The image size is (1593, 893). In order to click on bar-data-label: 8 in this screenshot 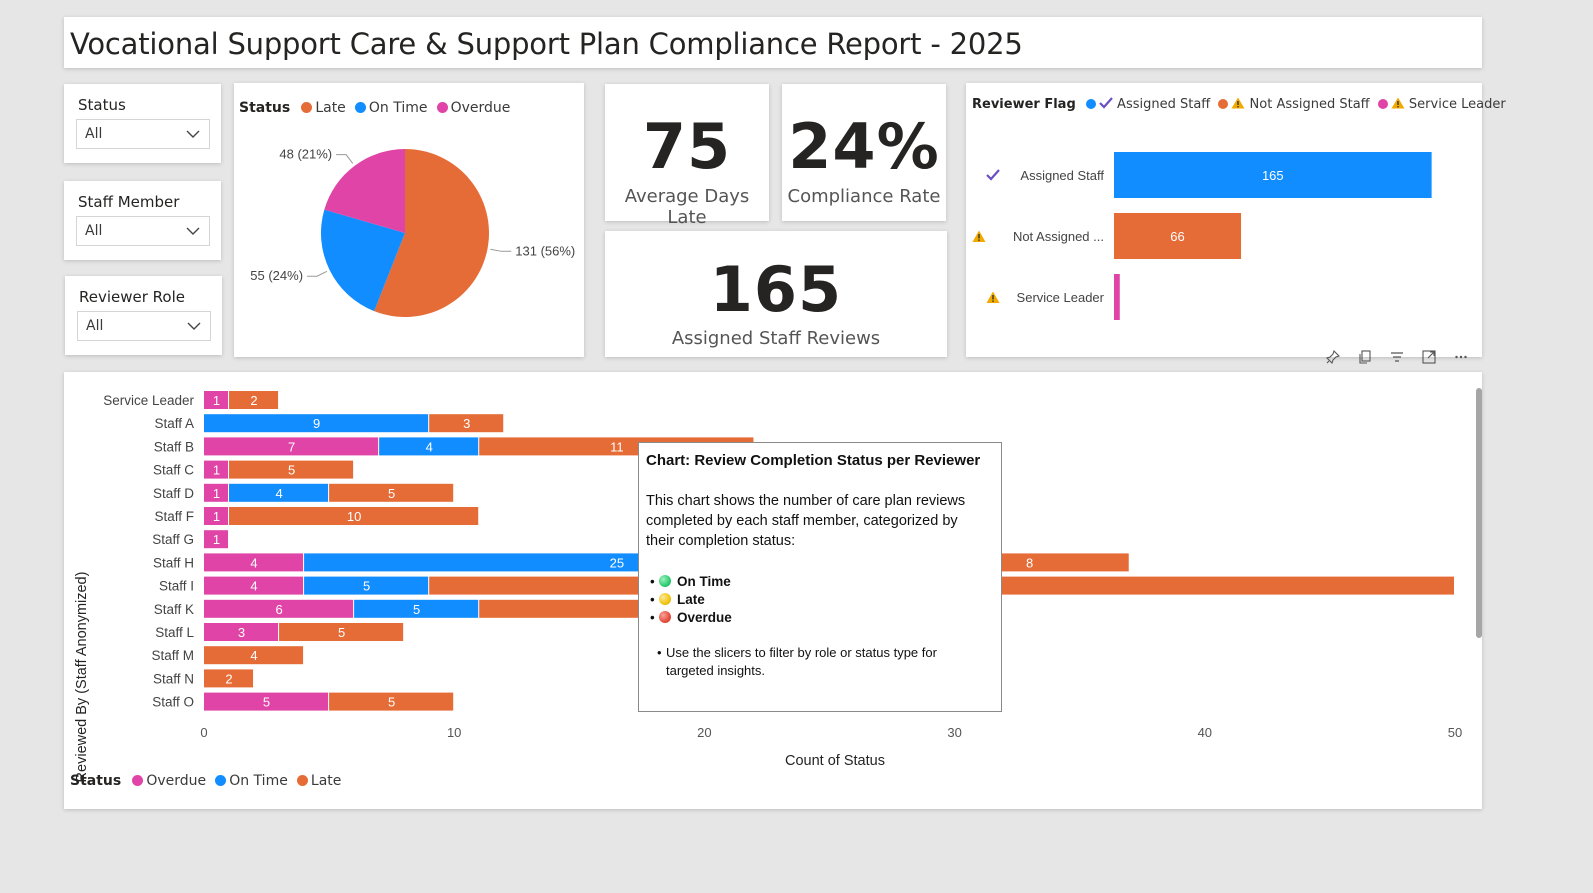, I will do `click(1029, 562)`.